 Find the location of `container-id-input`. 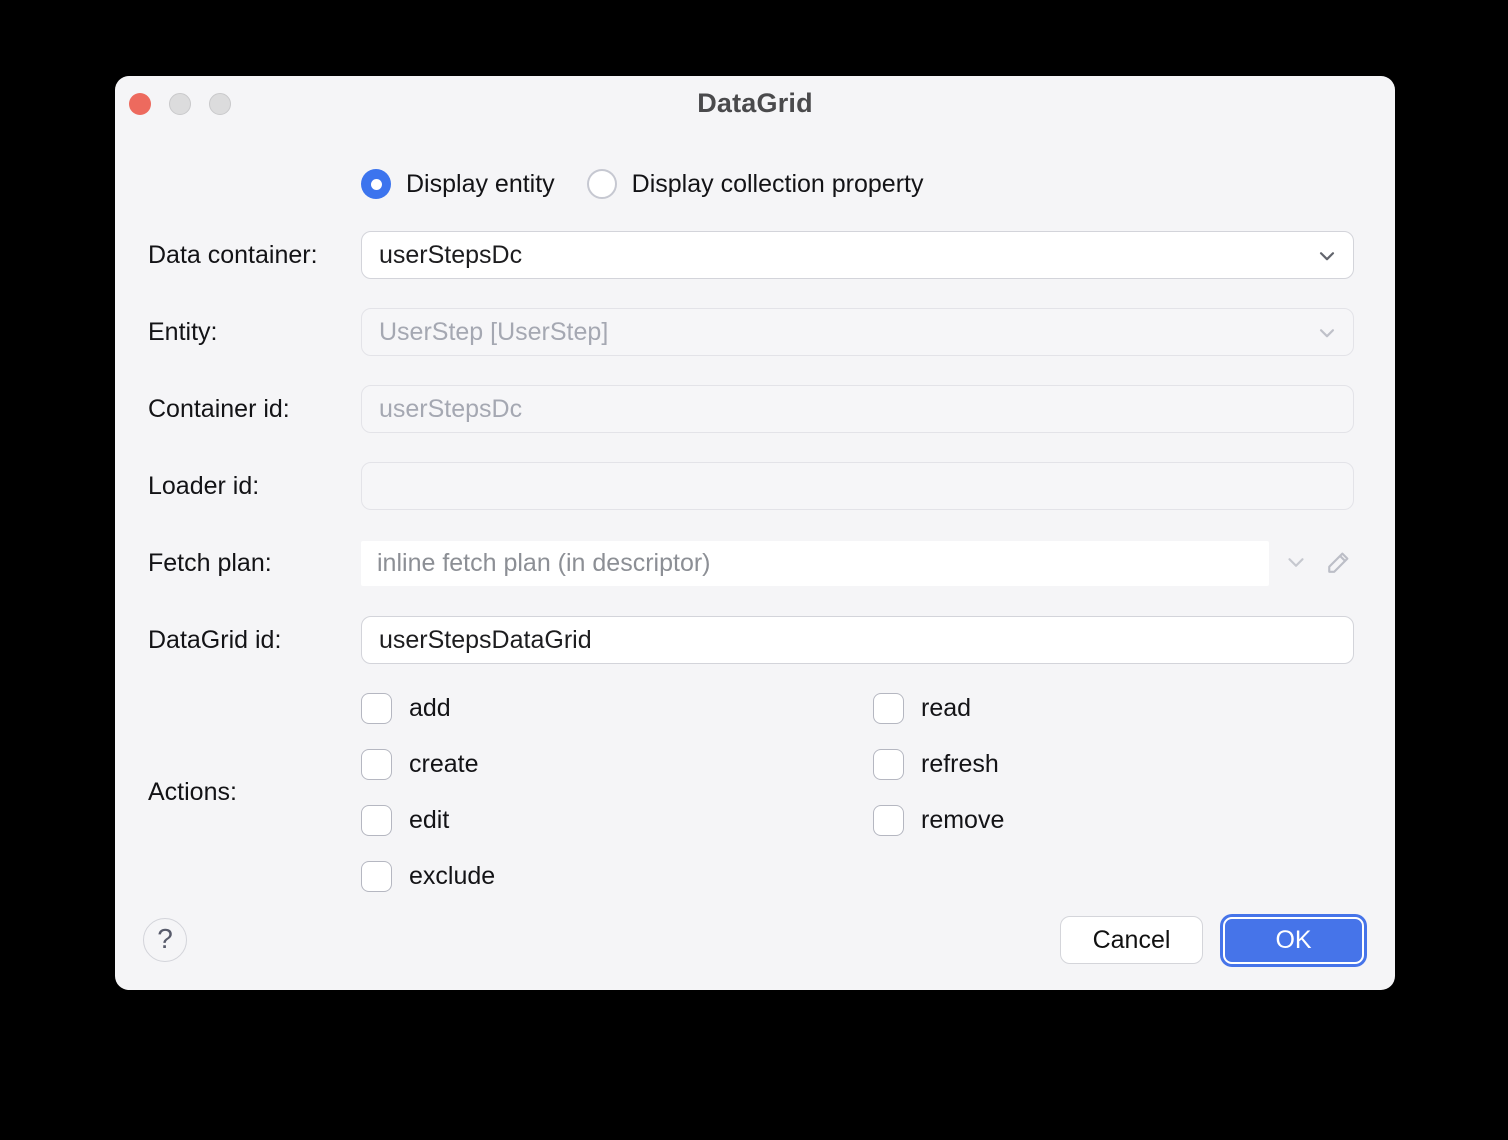

container-id-input is located at coordinates (857, 409).